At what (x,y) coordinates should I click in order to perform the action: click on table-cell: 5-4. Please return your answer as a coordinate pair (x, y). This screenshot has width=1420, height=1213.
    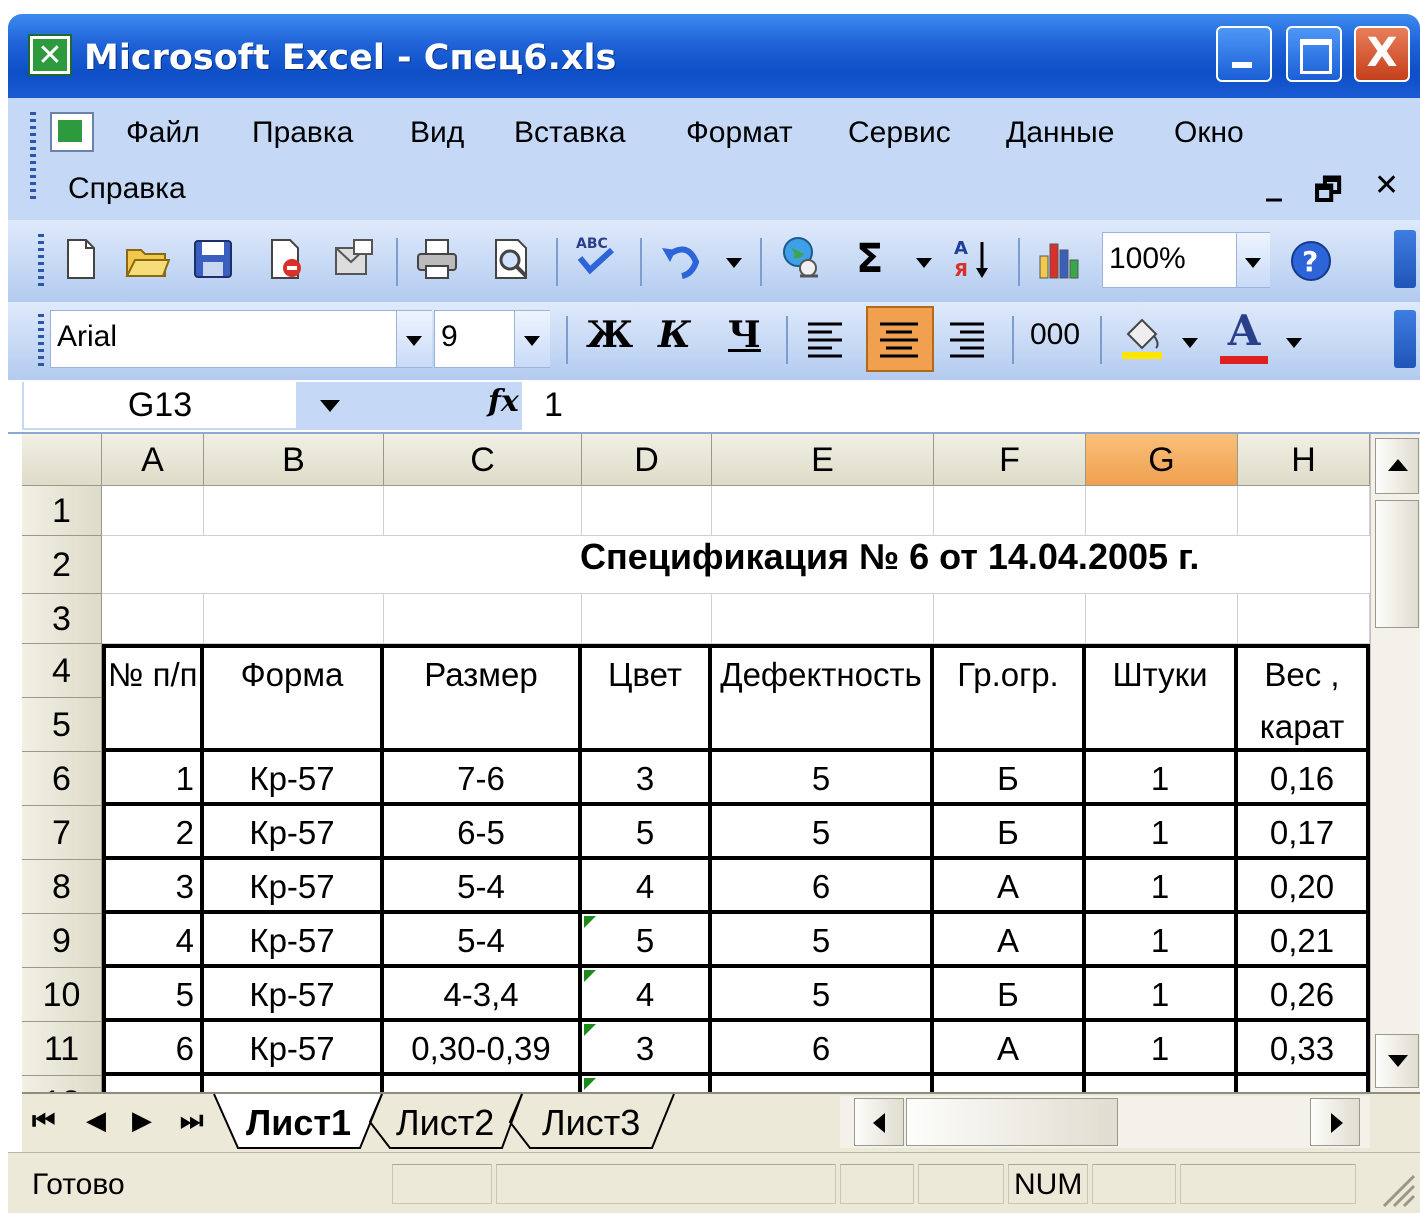
    Looking at the image, I should click on (483, 887).